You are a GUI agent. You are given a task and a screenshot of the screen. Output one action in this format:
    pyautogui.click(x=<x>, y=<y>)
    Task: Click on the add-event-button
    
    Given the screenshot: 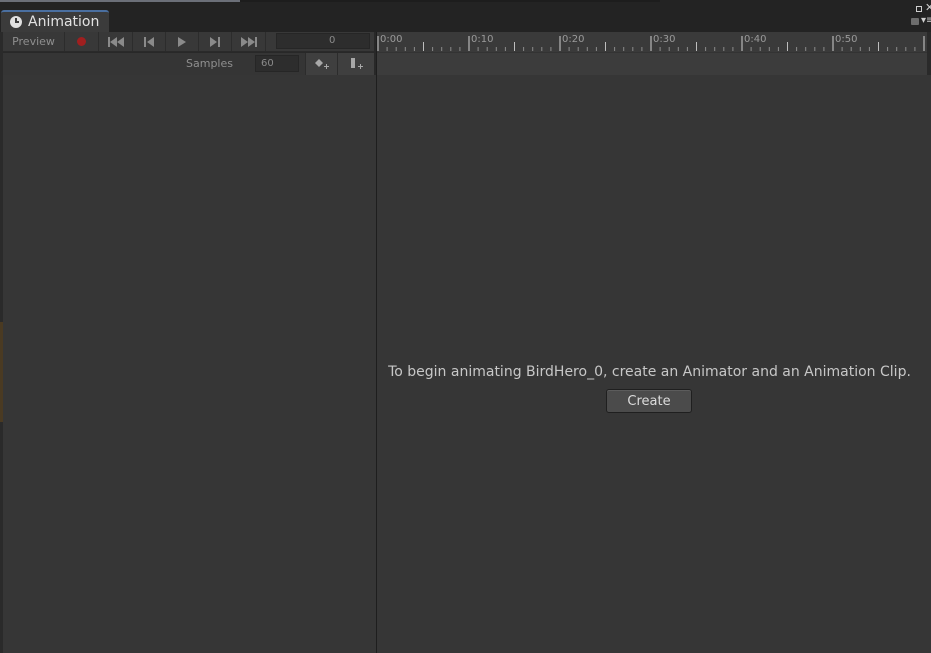 What is the action you would take?
    pyautogui.click(x=355, y=64)
    